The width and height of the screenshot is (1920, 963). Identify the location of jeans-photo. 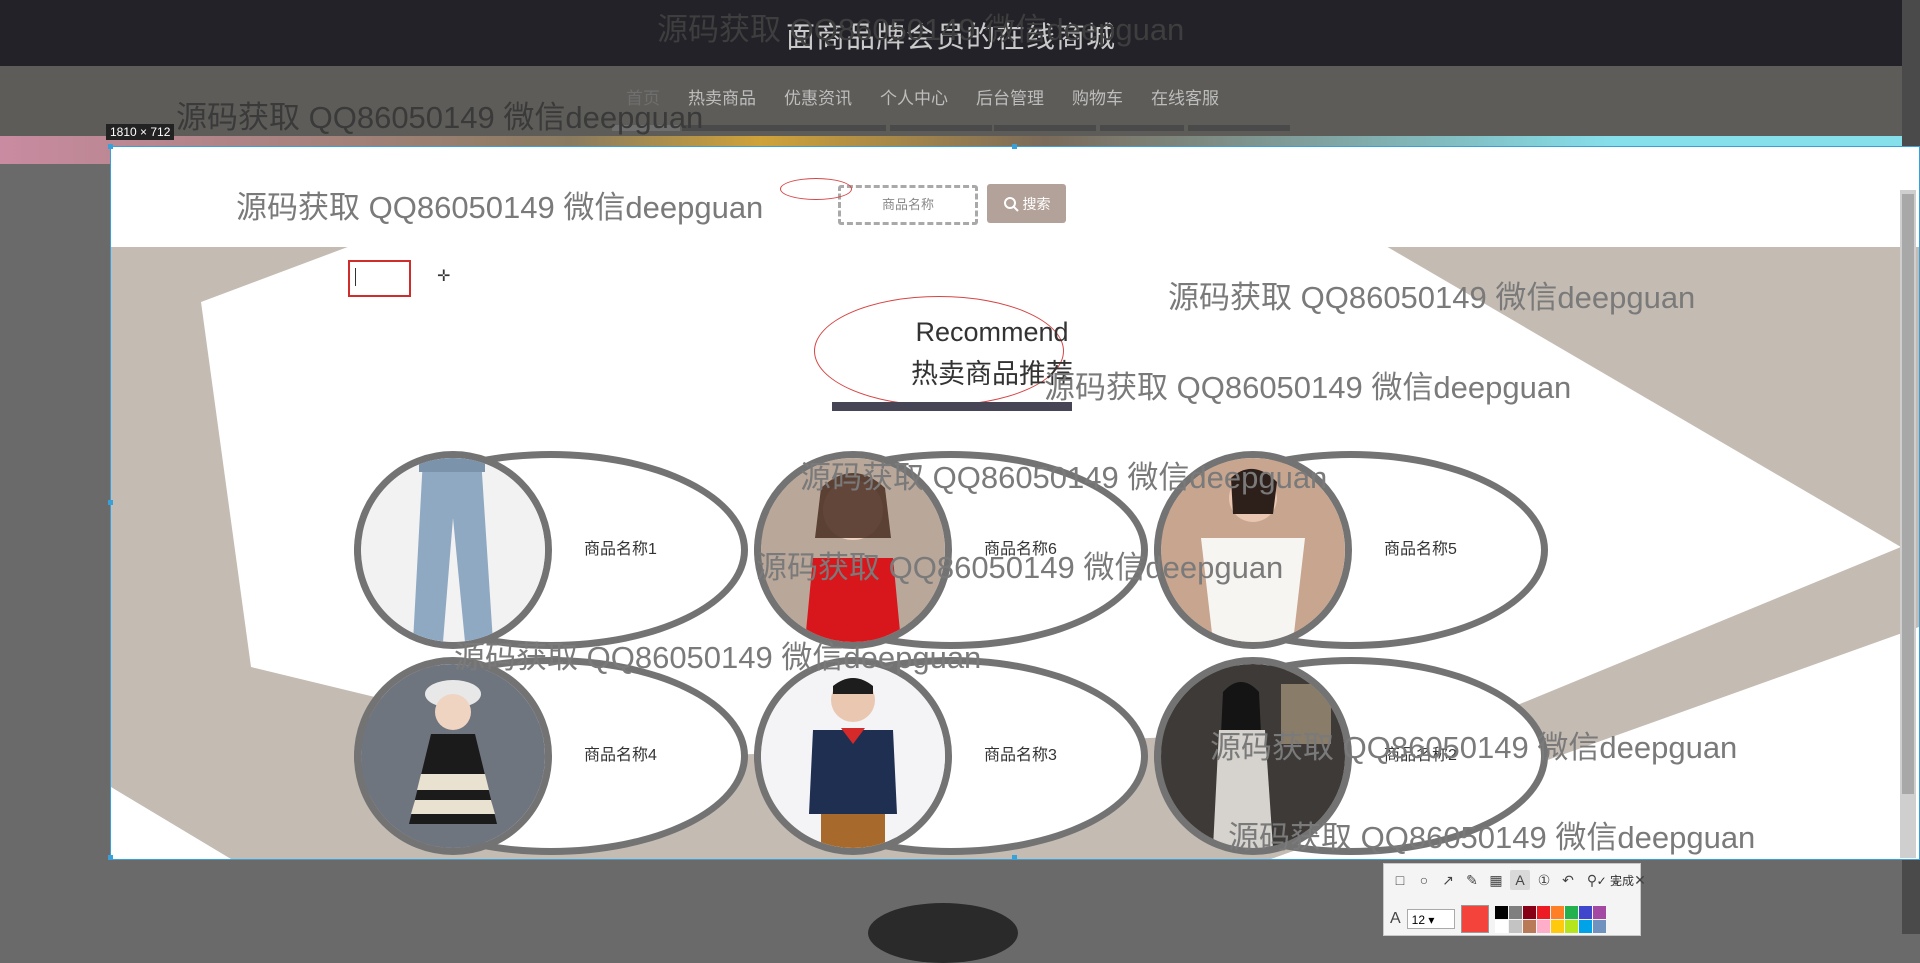
(453, 550).